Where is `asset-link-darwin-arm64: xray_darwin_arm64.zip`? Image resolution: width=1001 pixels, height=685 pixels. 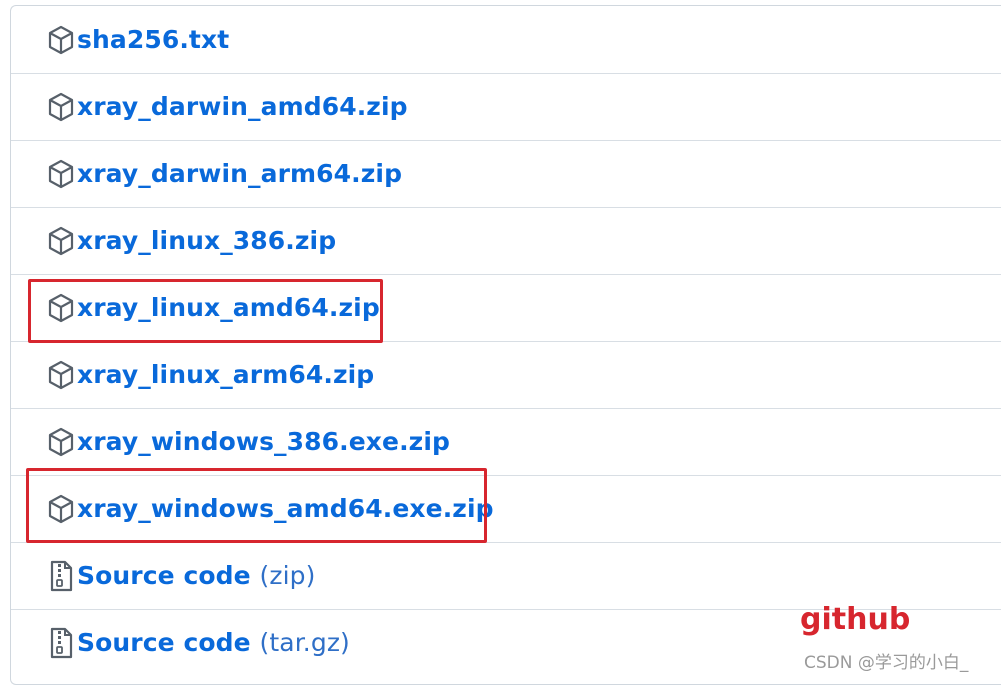 asset-link-darwin-arm64: xray_darwin_arm64.zip is located at coordinates (239, 173).